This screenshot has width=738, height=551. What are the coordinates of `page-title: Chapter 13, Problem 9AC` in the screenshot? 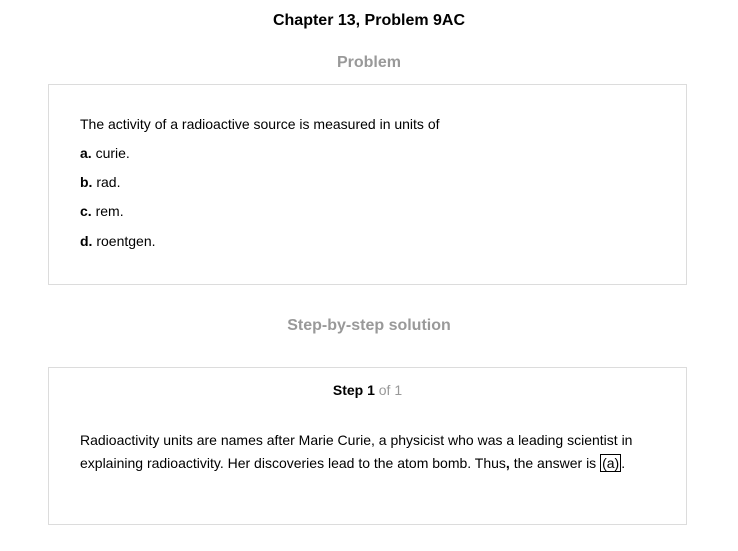 It's located at (369, 20).